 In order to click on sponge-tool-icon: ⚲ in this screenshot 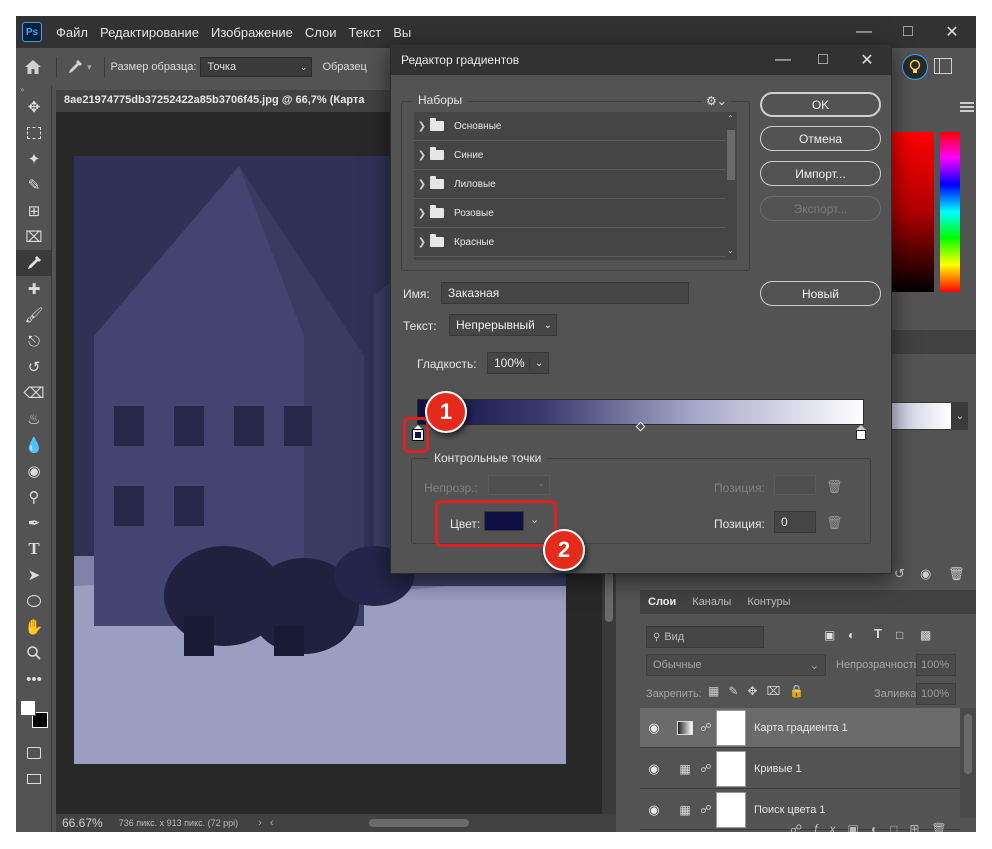, I will do `click(34, 497)`.